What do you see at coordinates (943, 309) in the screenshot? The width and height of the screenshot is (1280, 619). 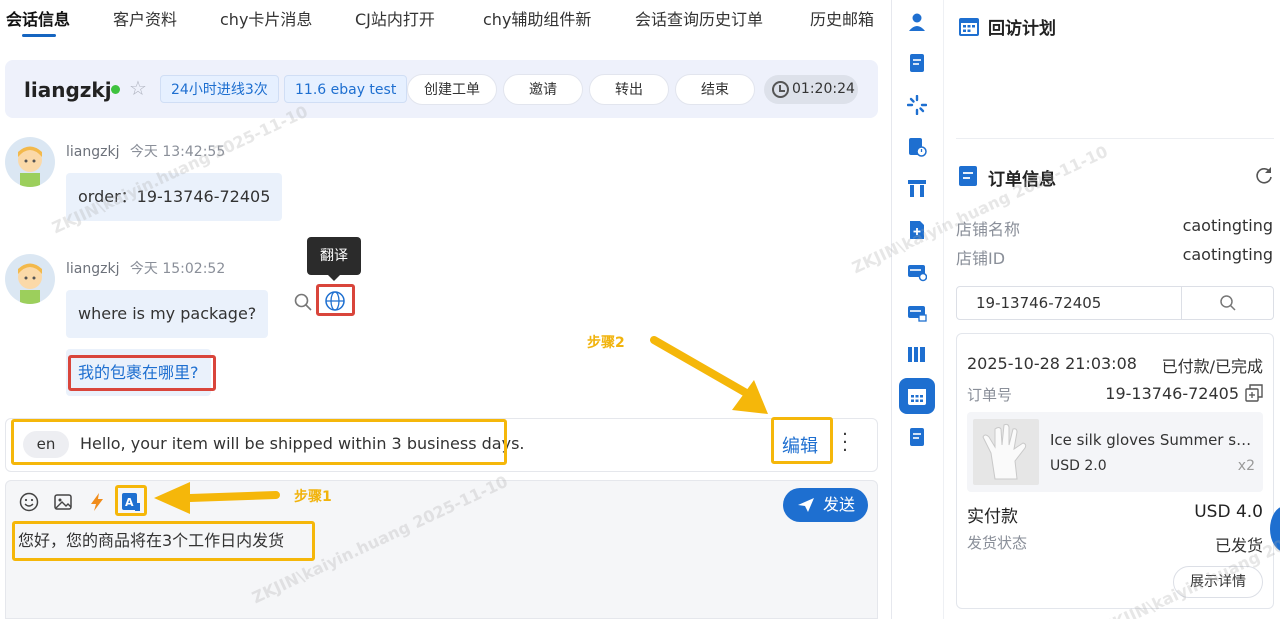 I see `panel-divider` at bounding box center [943, 309].